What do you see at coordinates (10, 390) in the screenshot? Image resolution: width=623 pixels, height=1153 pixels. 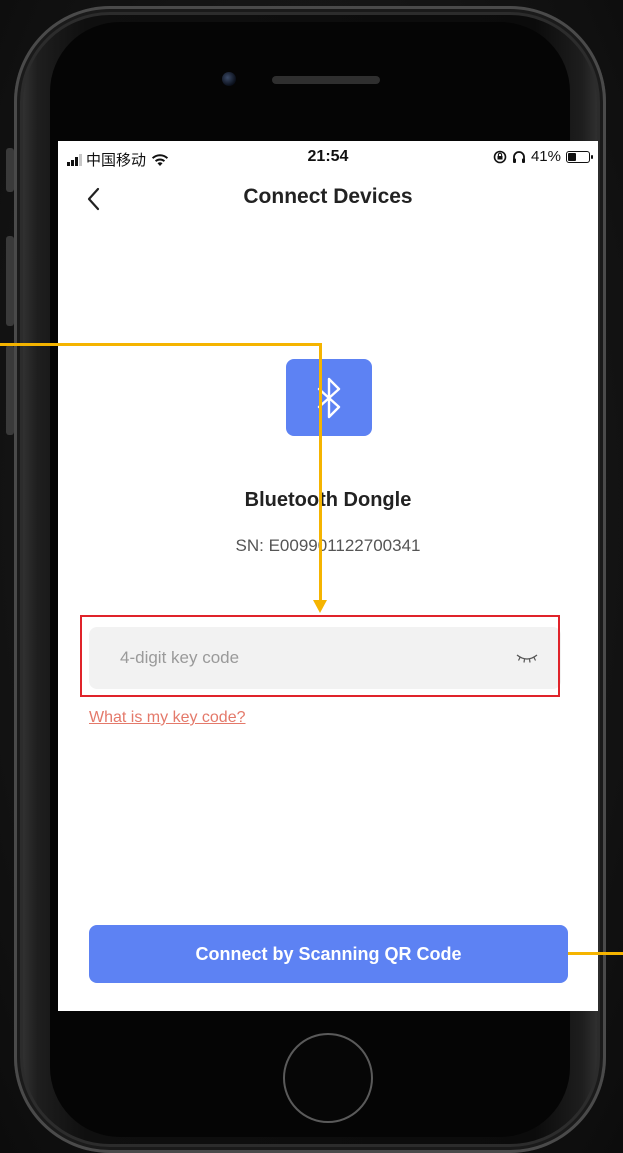 I see `volume-down-button` at bounding box center [10, 390].